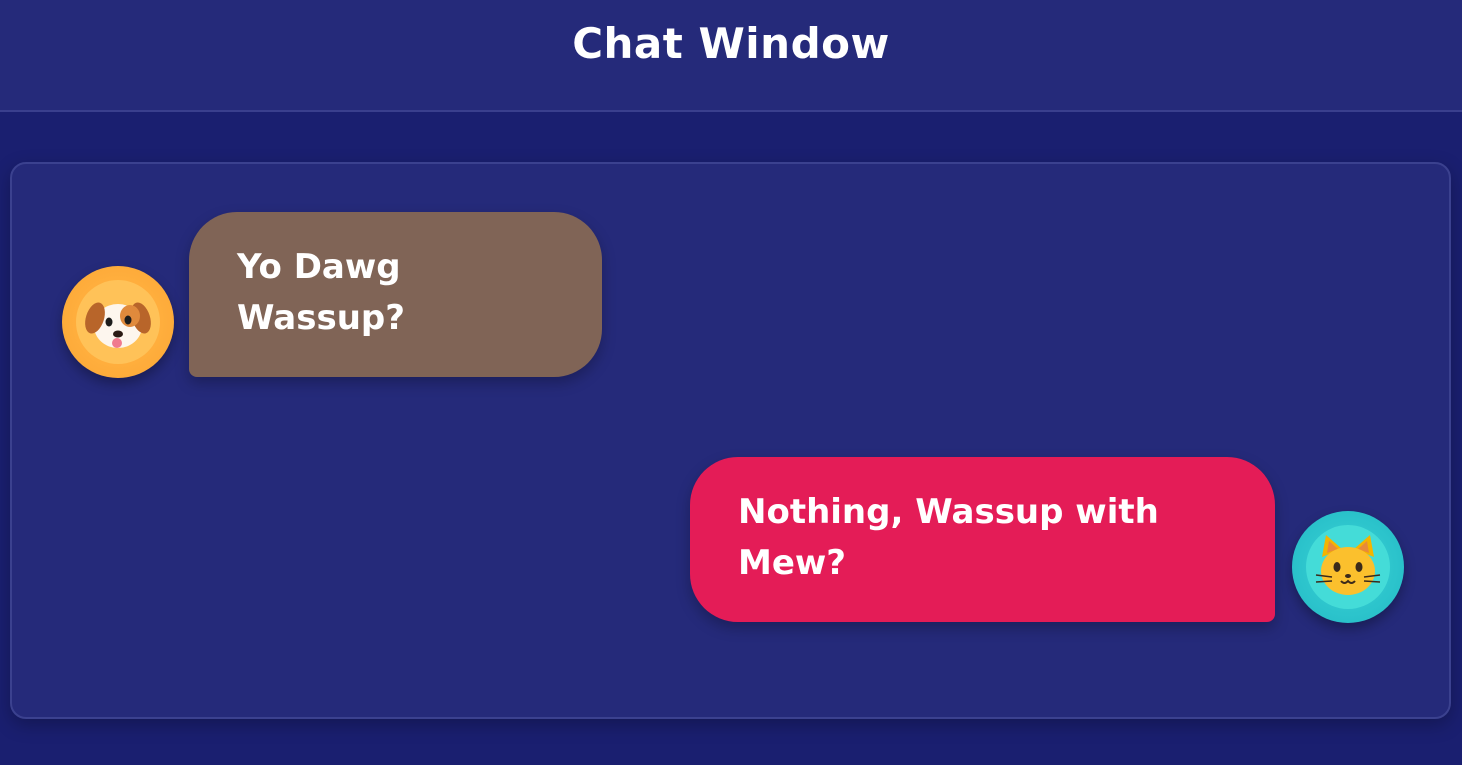 Image resolution: width=1462 pixels, height=765 pixels. I want to click on message-bubble-incoming: Yo Dawg Wassup?, so click(395, 294).